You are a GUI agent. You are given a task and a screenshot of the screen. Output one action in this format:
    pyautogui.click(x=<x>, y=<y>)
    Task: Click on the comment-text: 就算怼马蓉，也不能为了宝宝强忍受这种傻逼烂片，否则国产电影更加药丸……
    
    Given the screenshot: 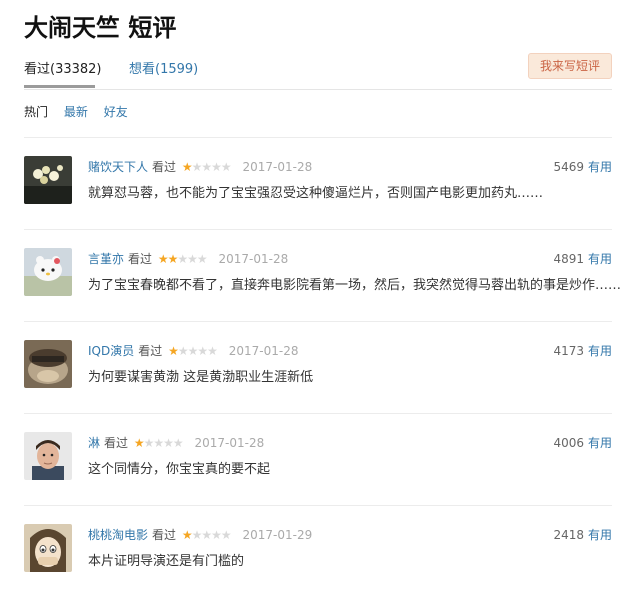 What is the action you would take?
    pyautogui.click(x=316, y=193)
    